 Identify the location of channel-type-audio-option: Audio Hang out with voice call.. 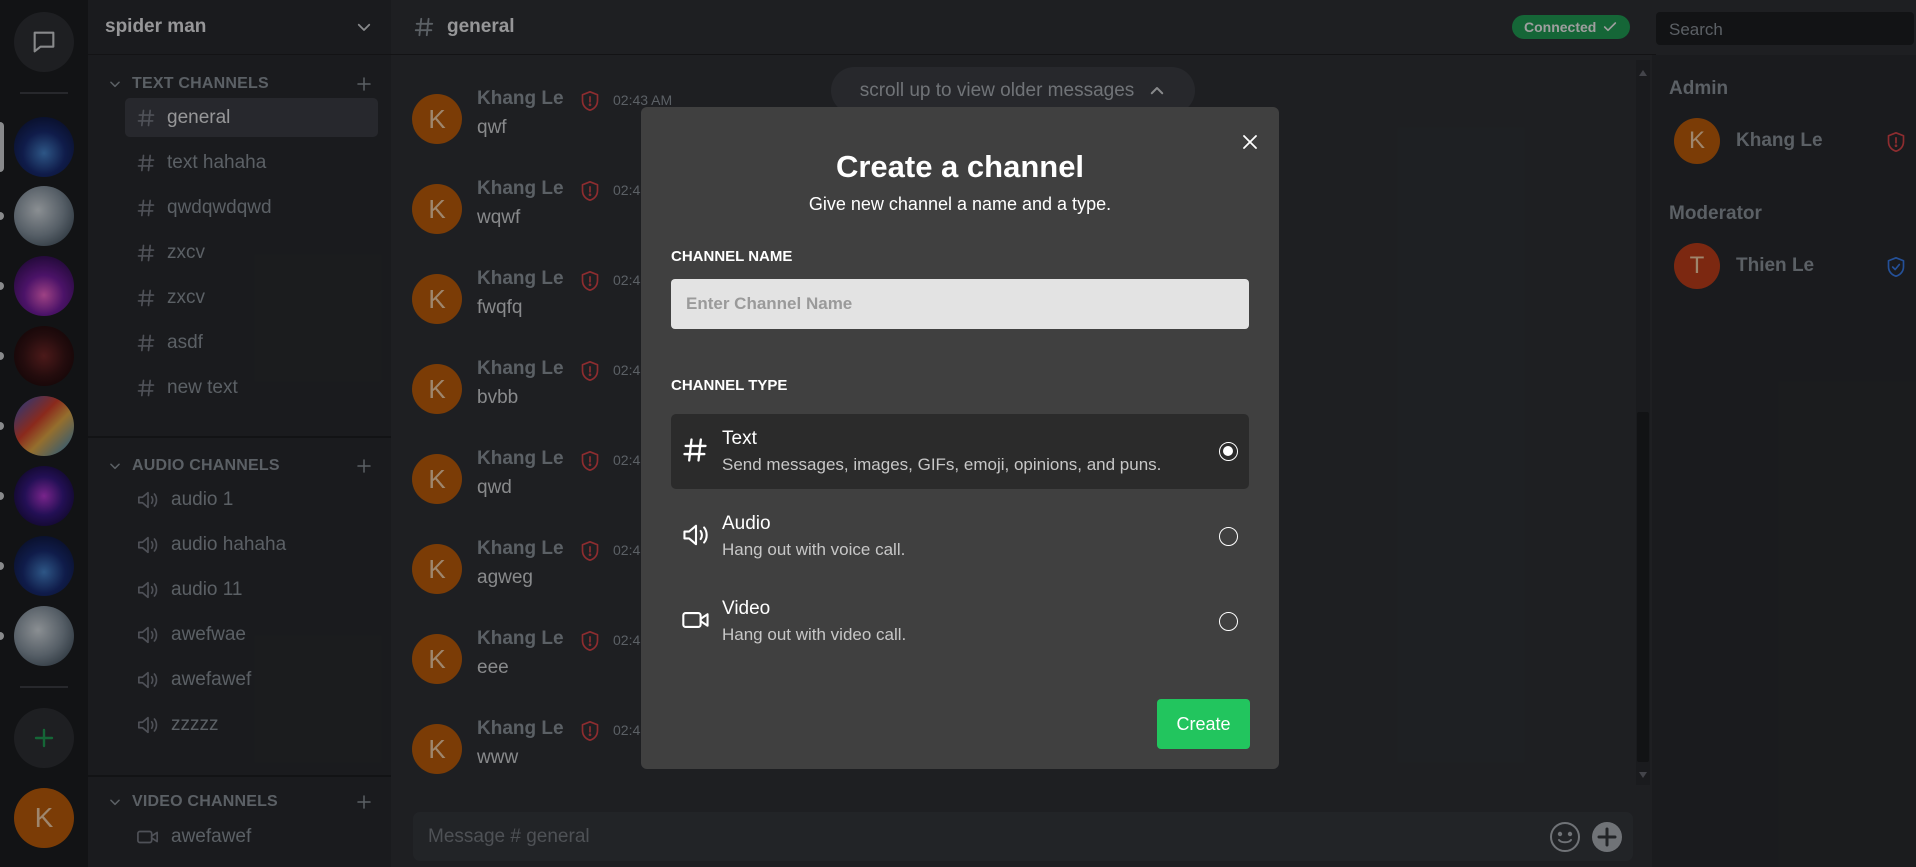
(960, 536).